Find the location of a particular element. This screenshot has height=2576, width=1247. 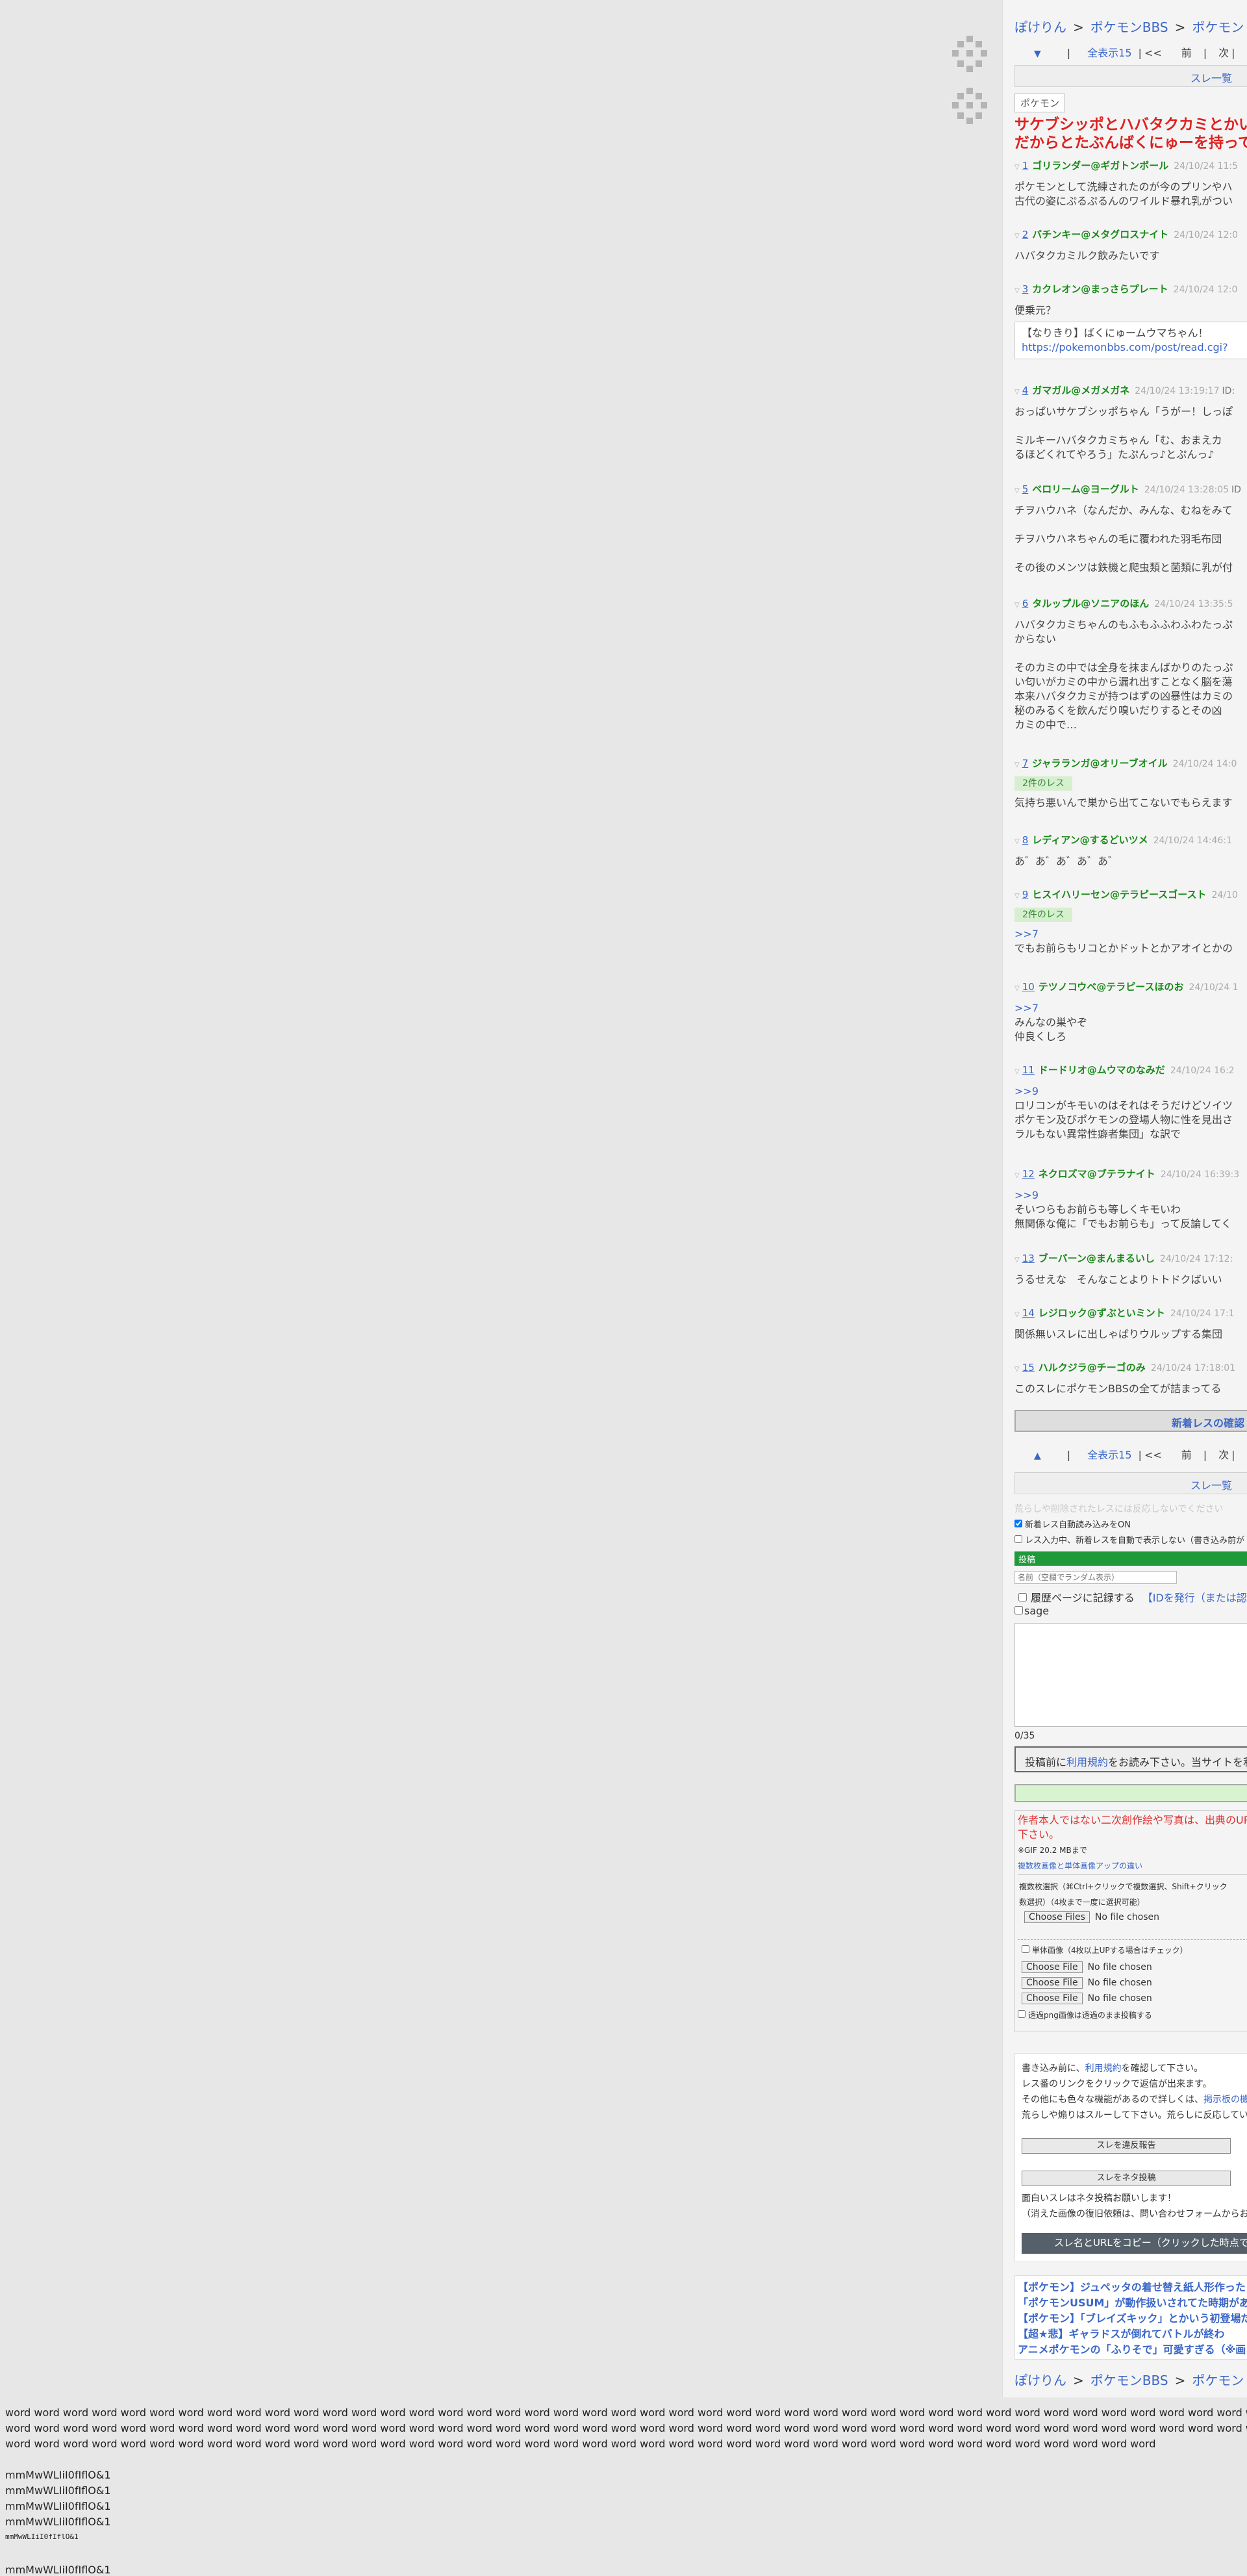

res-header: ▽ 9 ヒスイハリーセン@テラピースゴースト 24/10 is located at coordinates (1130, 895).